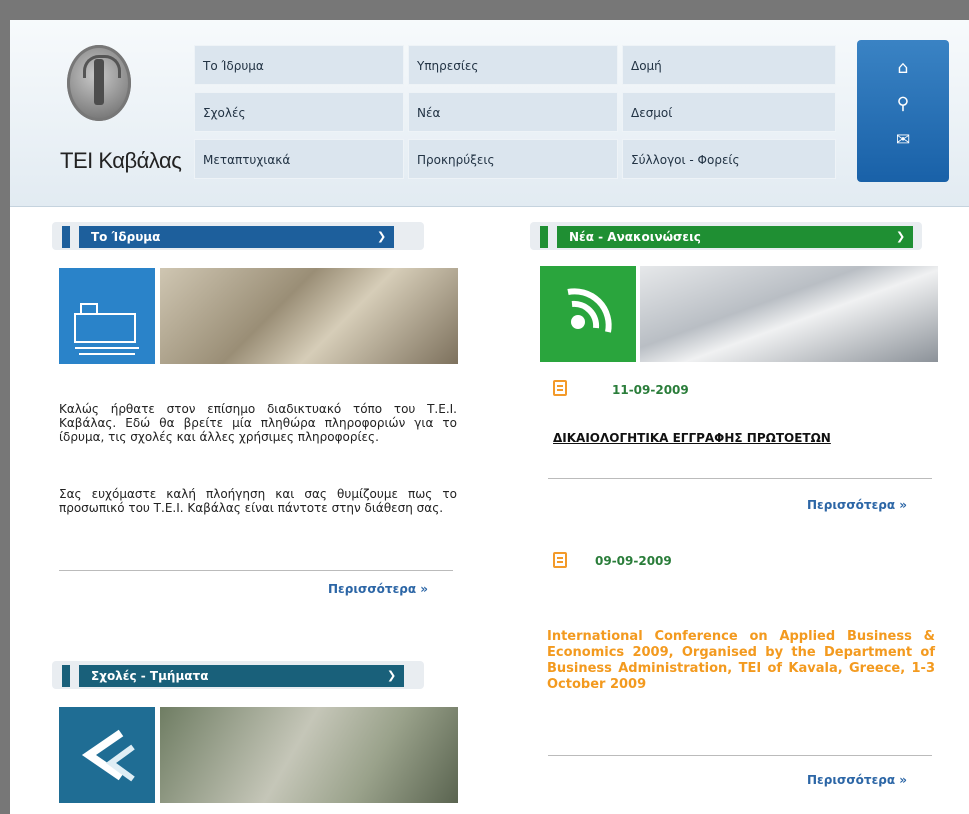 The height and width of the screenshot is (814, 969). What do you see at coordinates (121, 161) in the screenshot?
I see `site-logo-text: TEI Καβάλας` at bounding box center [121, 161].